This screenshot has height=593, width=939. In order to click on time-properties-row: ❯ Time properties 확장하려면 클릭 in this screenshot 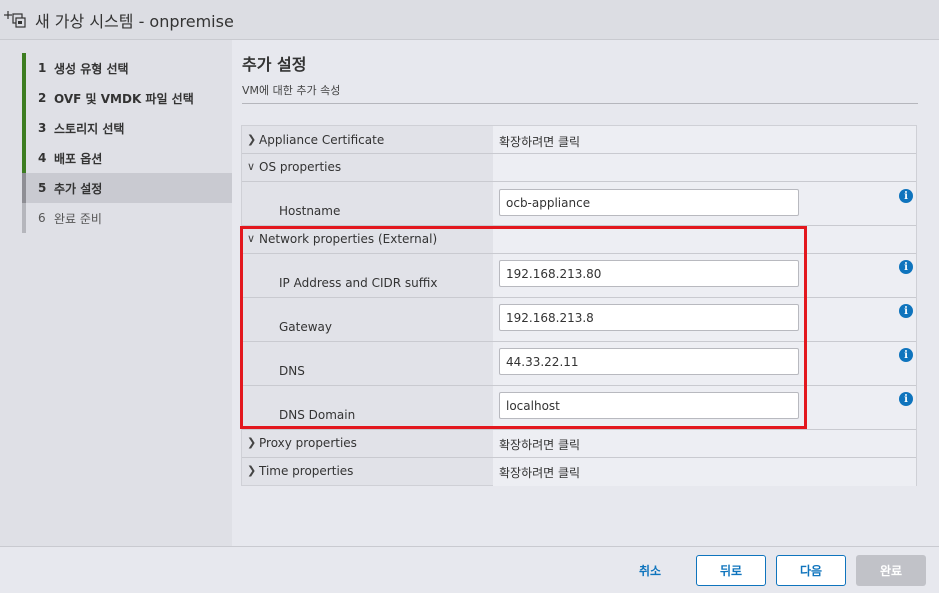, I will do `click(579, 472)`.